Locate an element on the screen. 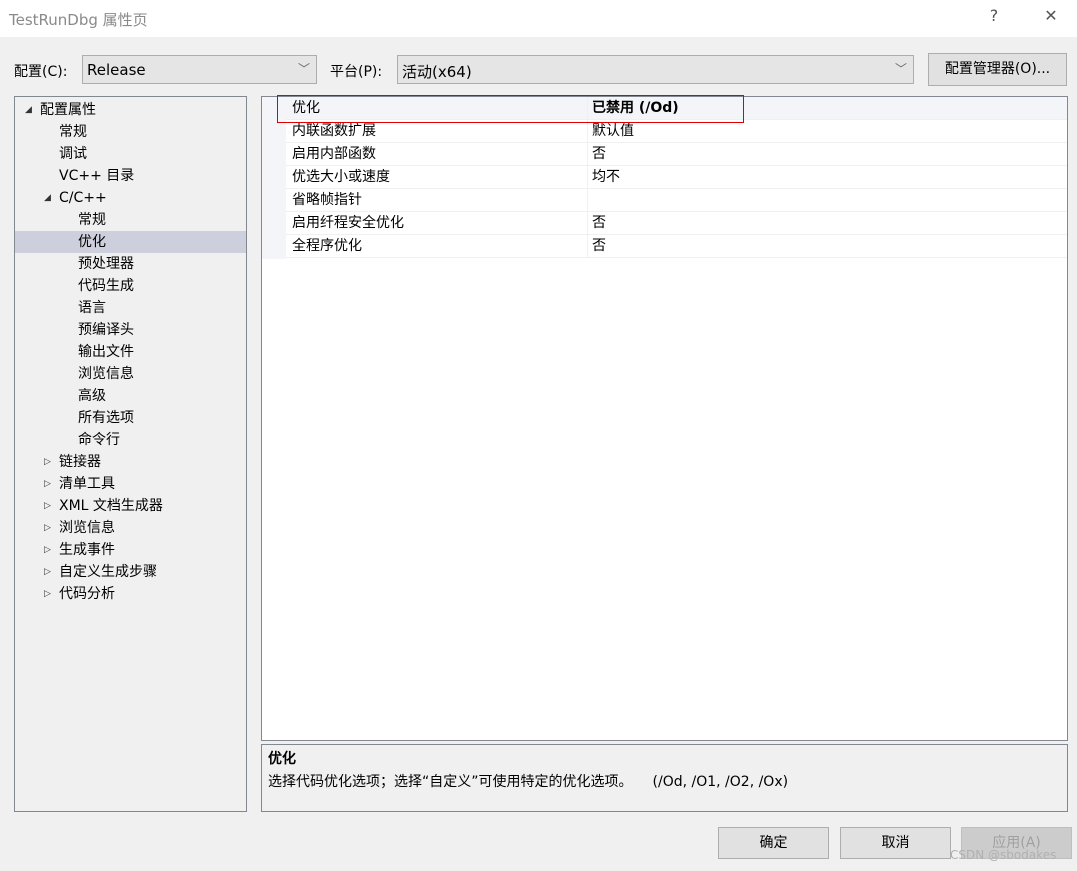 The image size is (1077, 871). tree-item-label: 生成事件 is located at coordinates (87, 550).